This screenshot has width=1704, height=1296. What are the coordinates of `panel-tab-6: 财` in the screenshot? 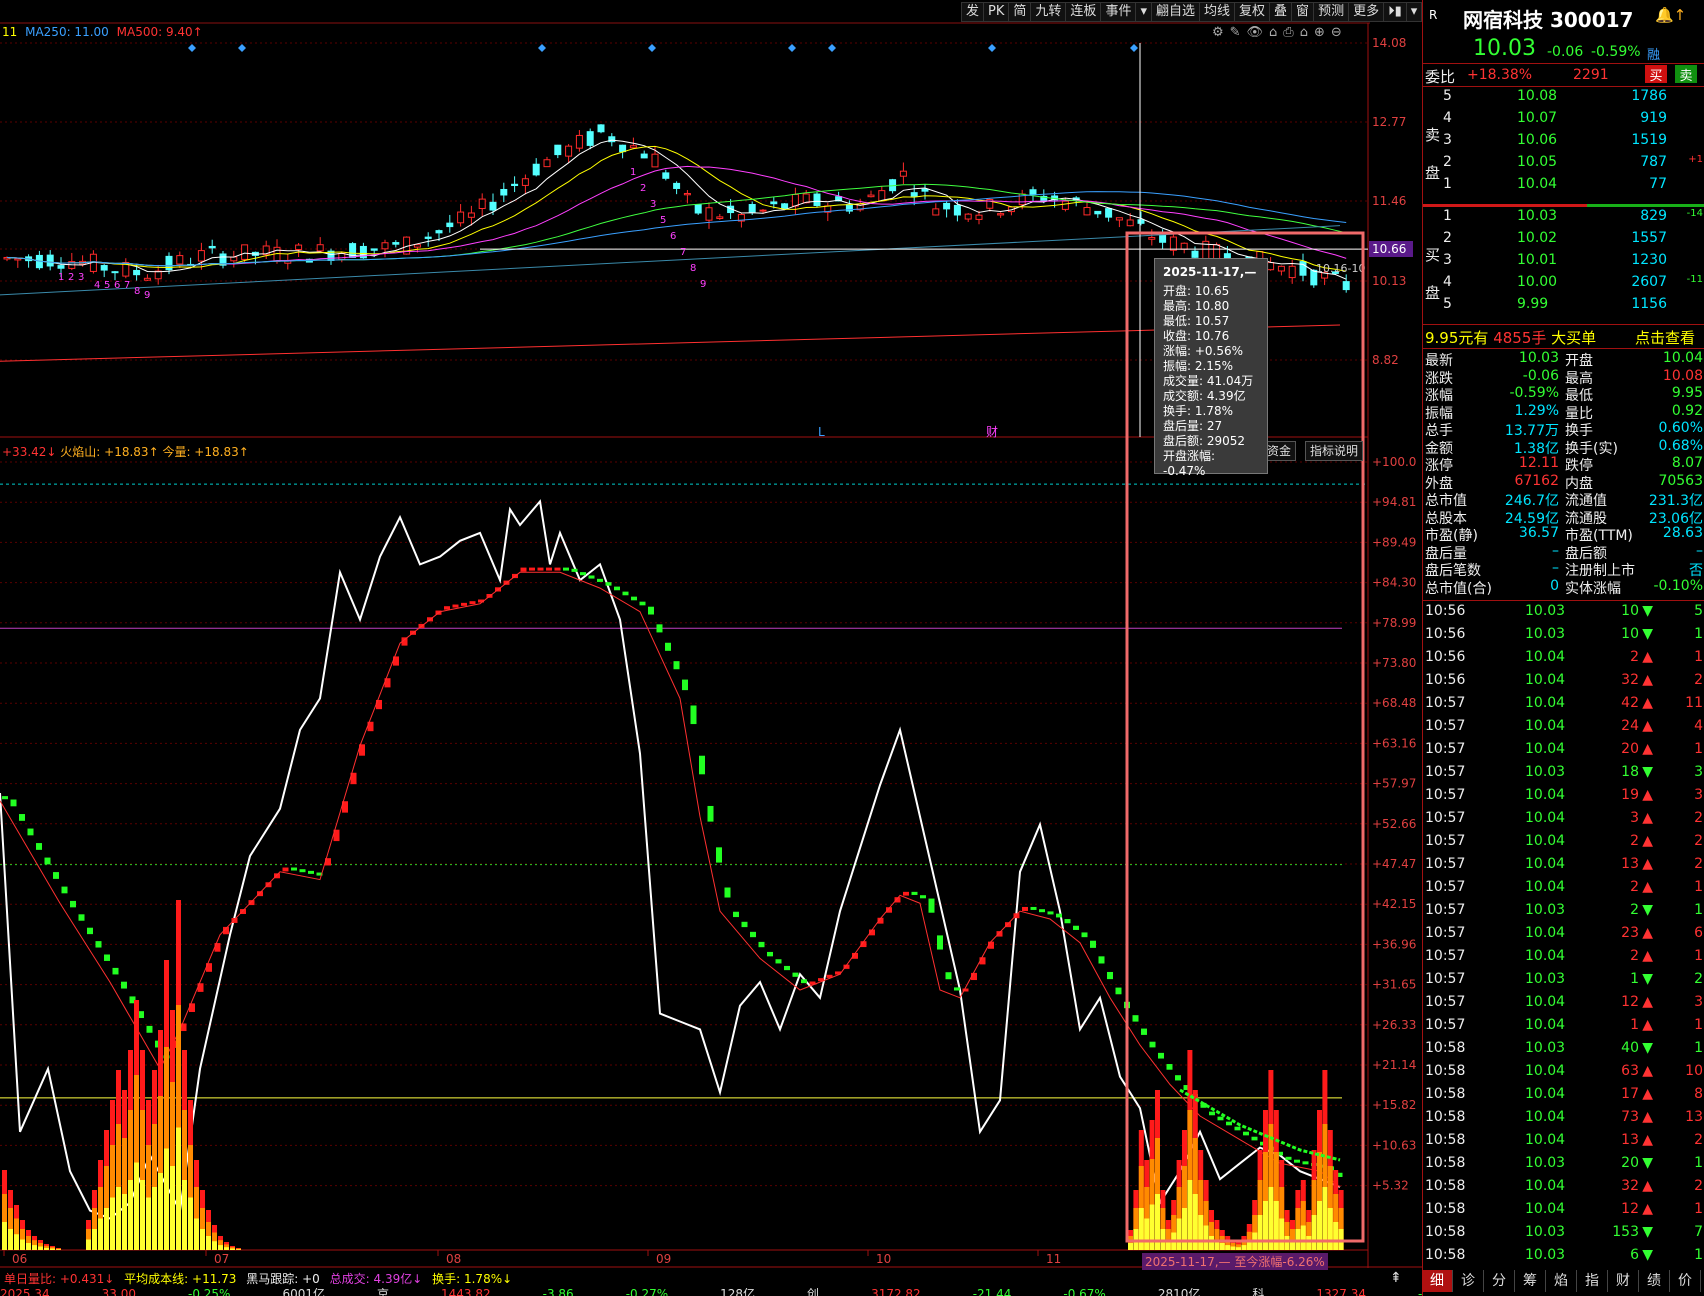 It's located at (1623, 1281).